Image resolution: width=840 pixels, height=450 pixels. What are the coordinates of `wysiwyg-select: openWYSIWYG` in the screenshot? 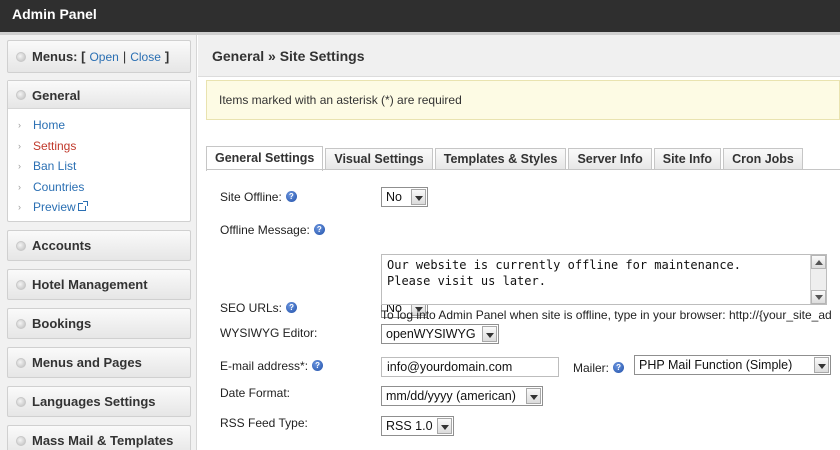 It's located at (440, 334).